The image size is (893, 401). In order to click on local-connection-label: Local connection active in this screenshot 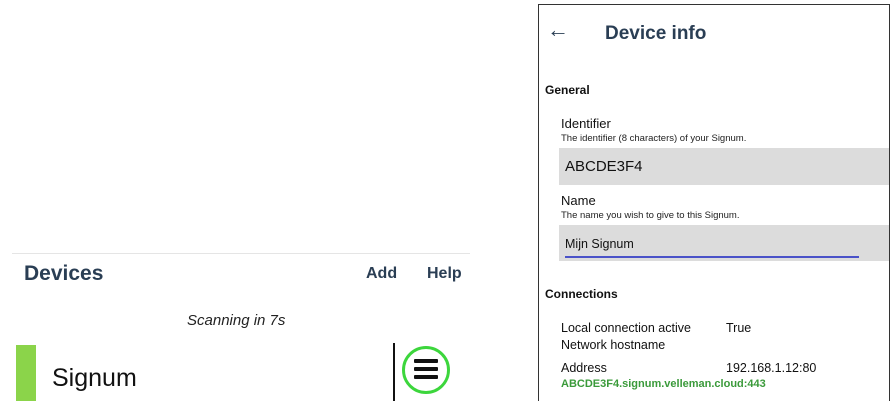, I will do `click(626, 328)`.